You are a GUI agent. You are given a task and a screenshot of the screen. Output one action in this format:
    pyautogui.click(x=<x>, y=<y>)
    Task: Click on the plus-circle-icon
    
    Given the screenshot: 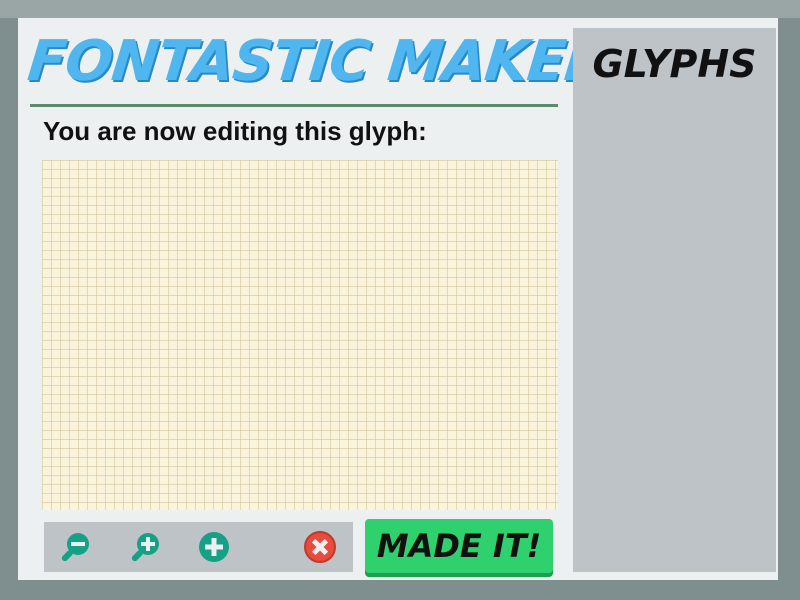 What is the action you would take?
    pyautogui.click(x=214, y=547)
    